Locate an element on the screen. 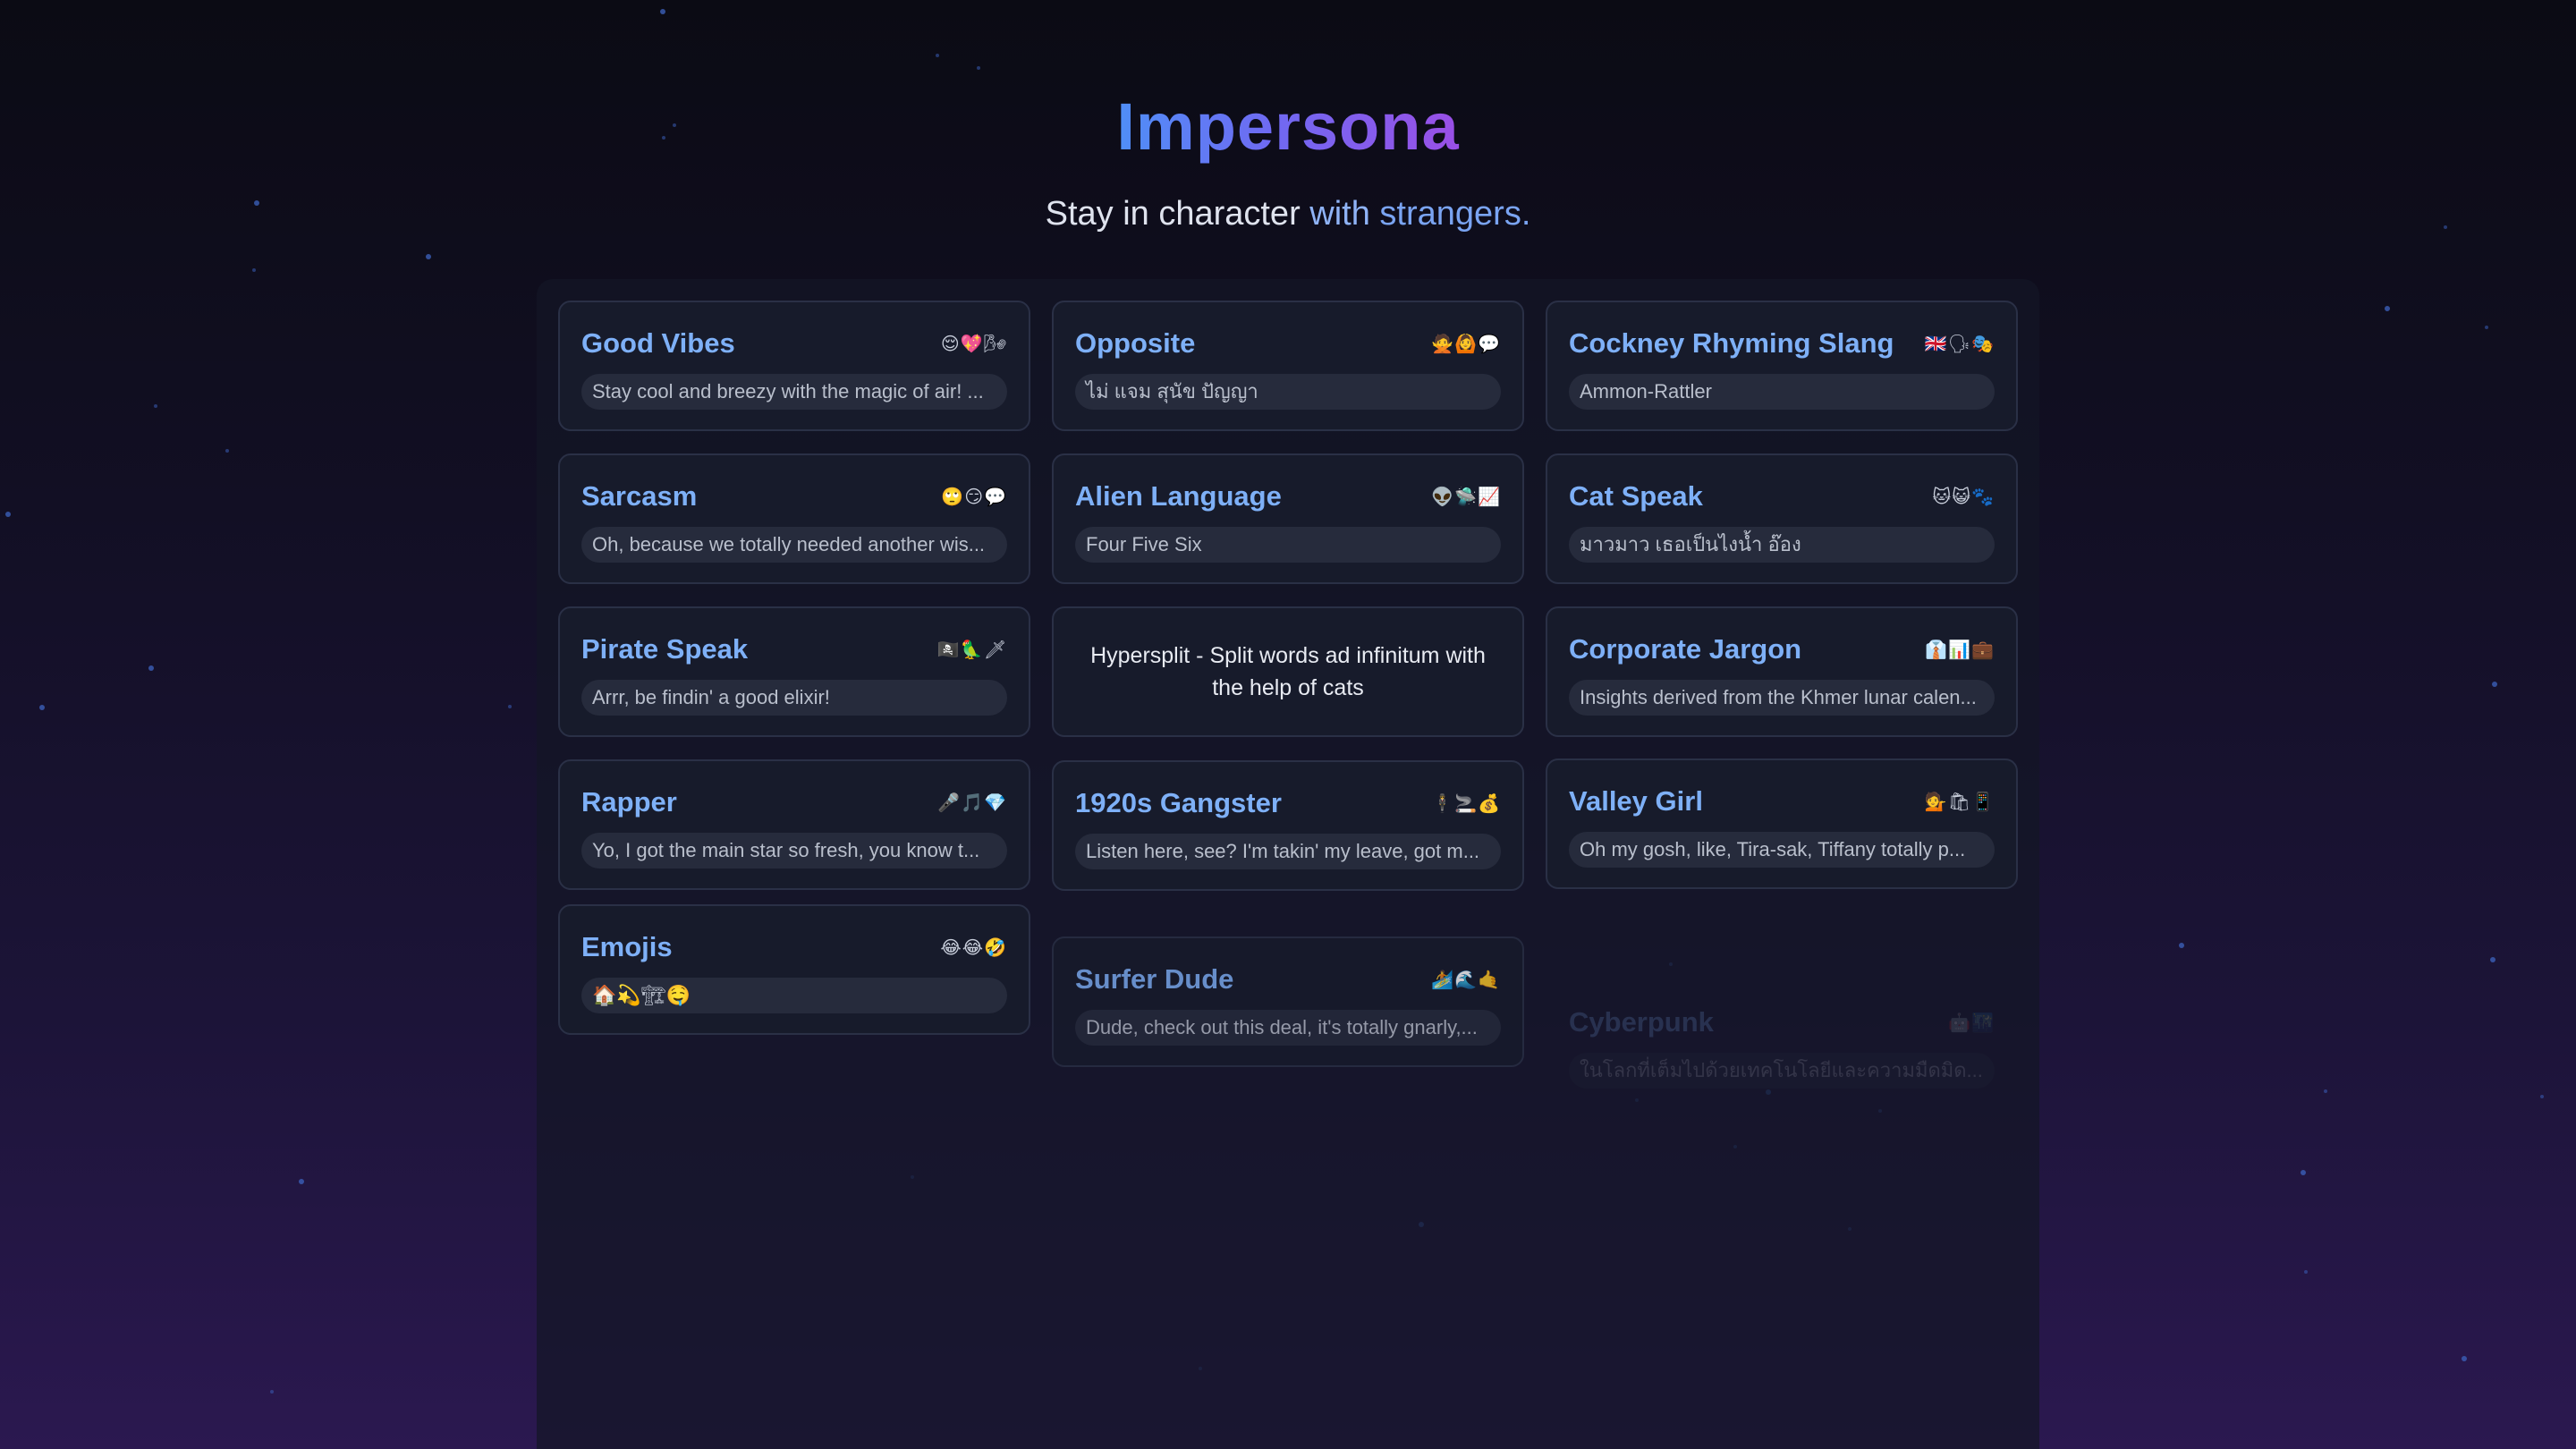 This screenshot has width=2576, height=1449. persona-title: Emojis is located at coordinates (627, 946).